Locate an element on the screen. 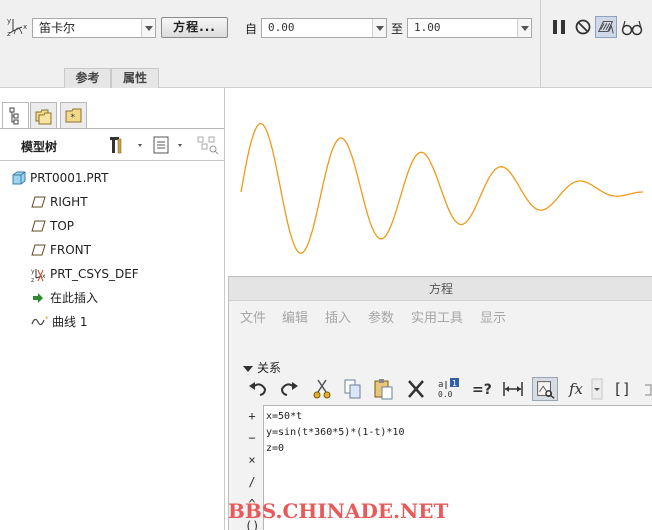  tab-properties: 属性 is located at coordinates (135, 78).